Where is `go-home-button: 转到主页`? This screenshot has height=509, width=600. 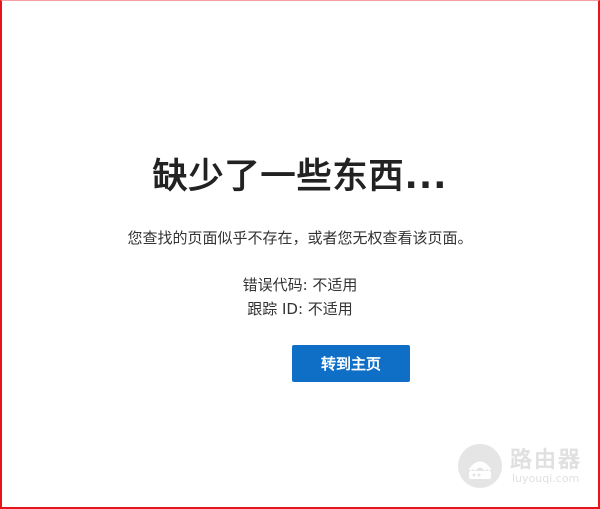
go-home-button: 转到主页 is located at coordinates (351, 363).